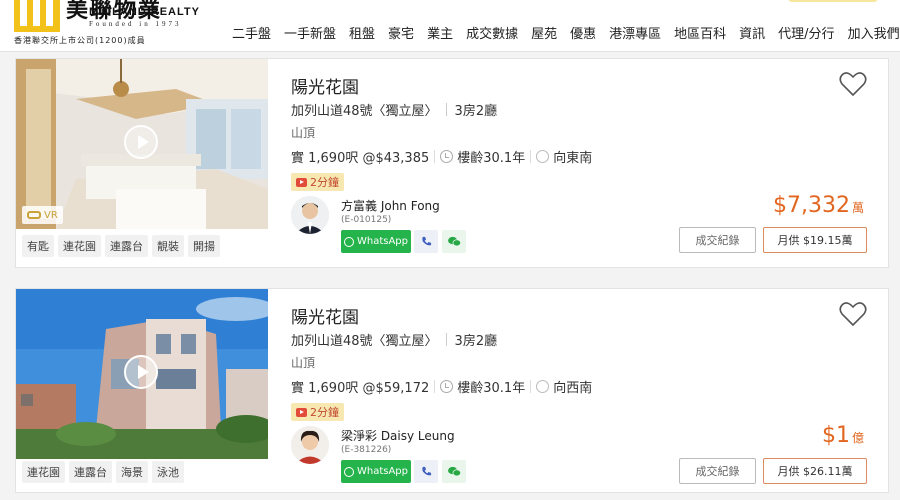  Describe the element at coordinates (360, 388) in the screenshot. I see `area-price-text: 實 1,690呎 @$59,172` at that location.